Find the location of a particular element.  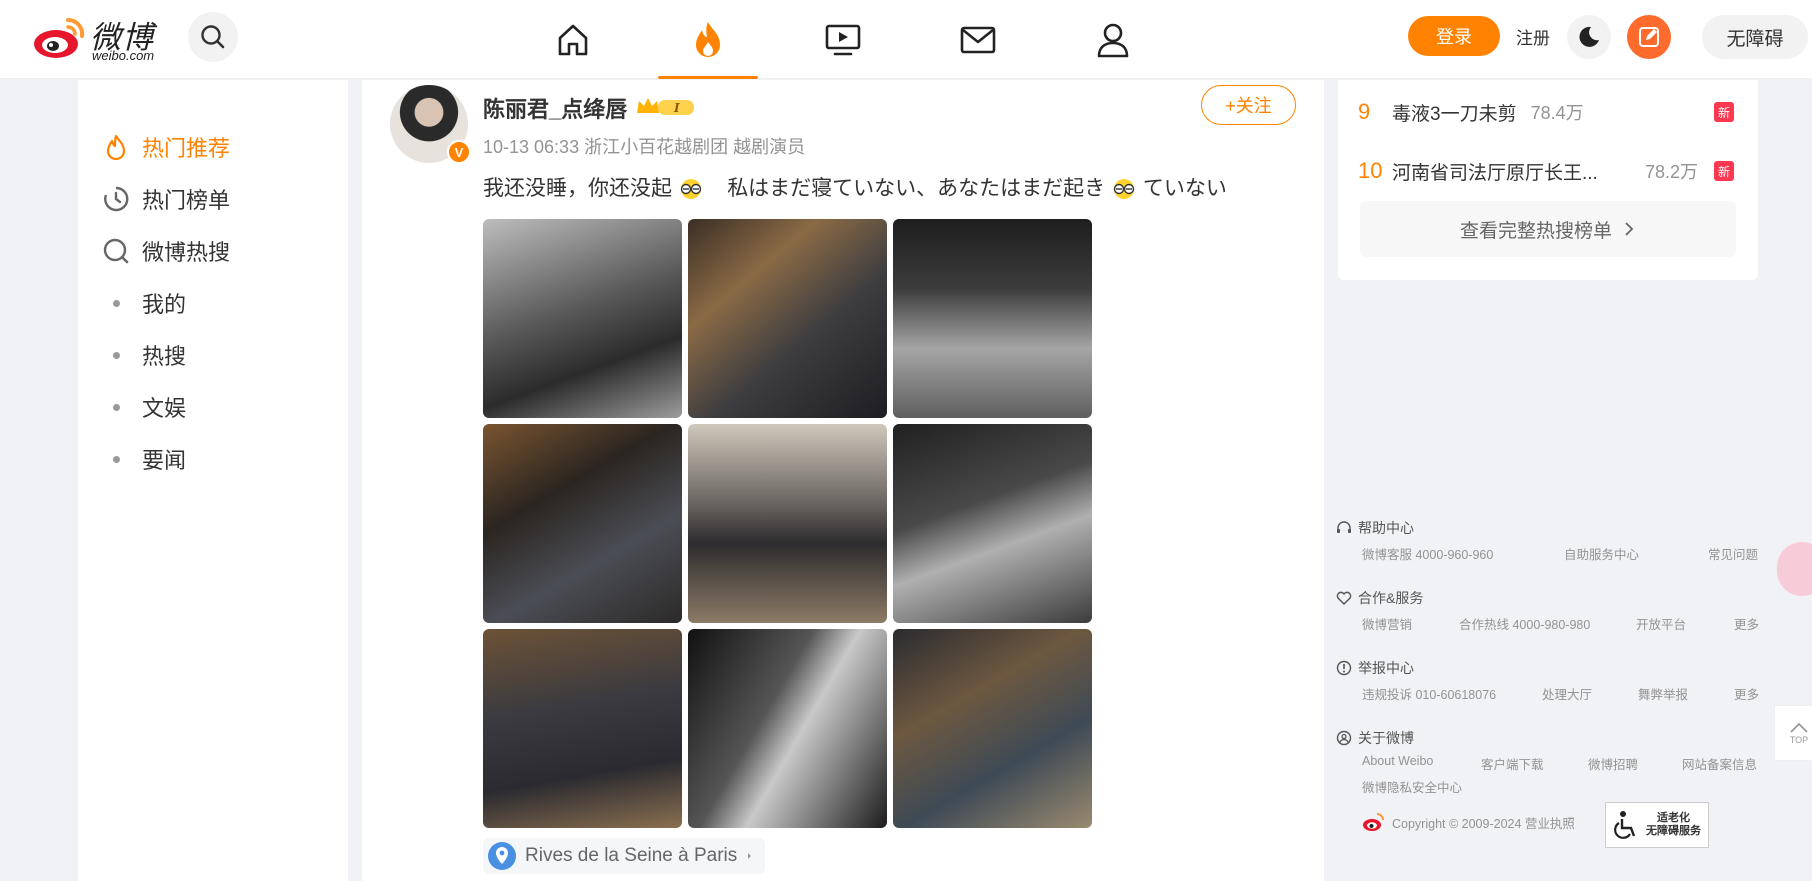

moon-icon is located at coordinates (1589, 36).